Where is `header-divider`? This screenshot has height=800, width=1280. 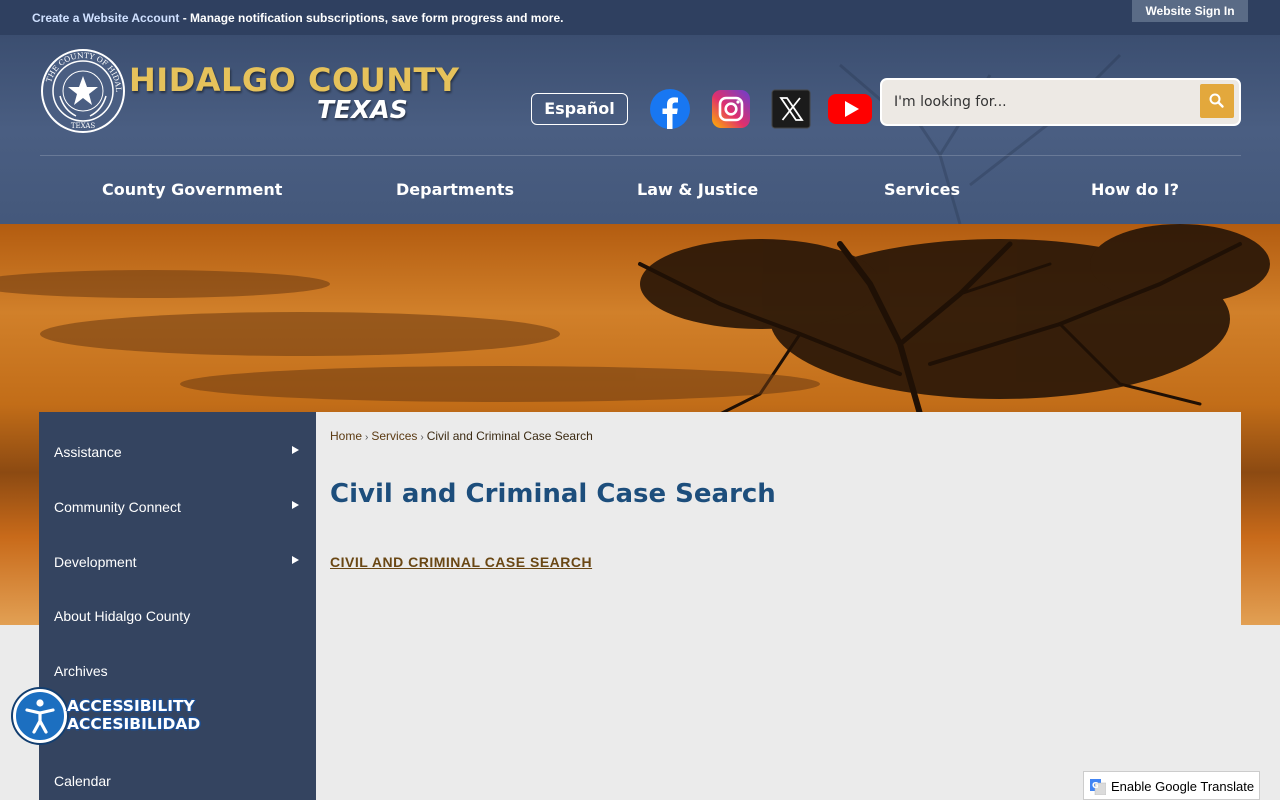
header-divider is located at coordinates (640, 155).